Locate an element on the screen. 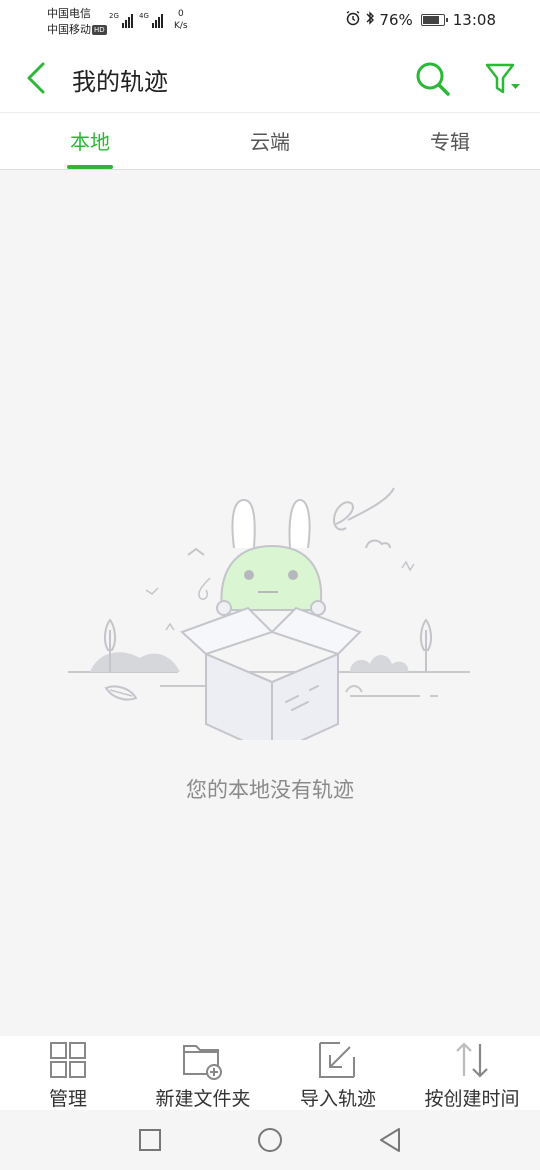  filter-button is located at coordinates (503, 79).